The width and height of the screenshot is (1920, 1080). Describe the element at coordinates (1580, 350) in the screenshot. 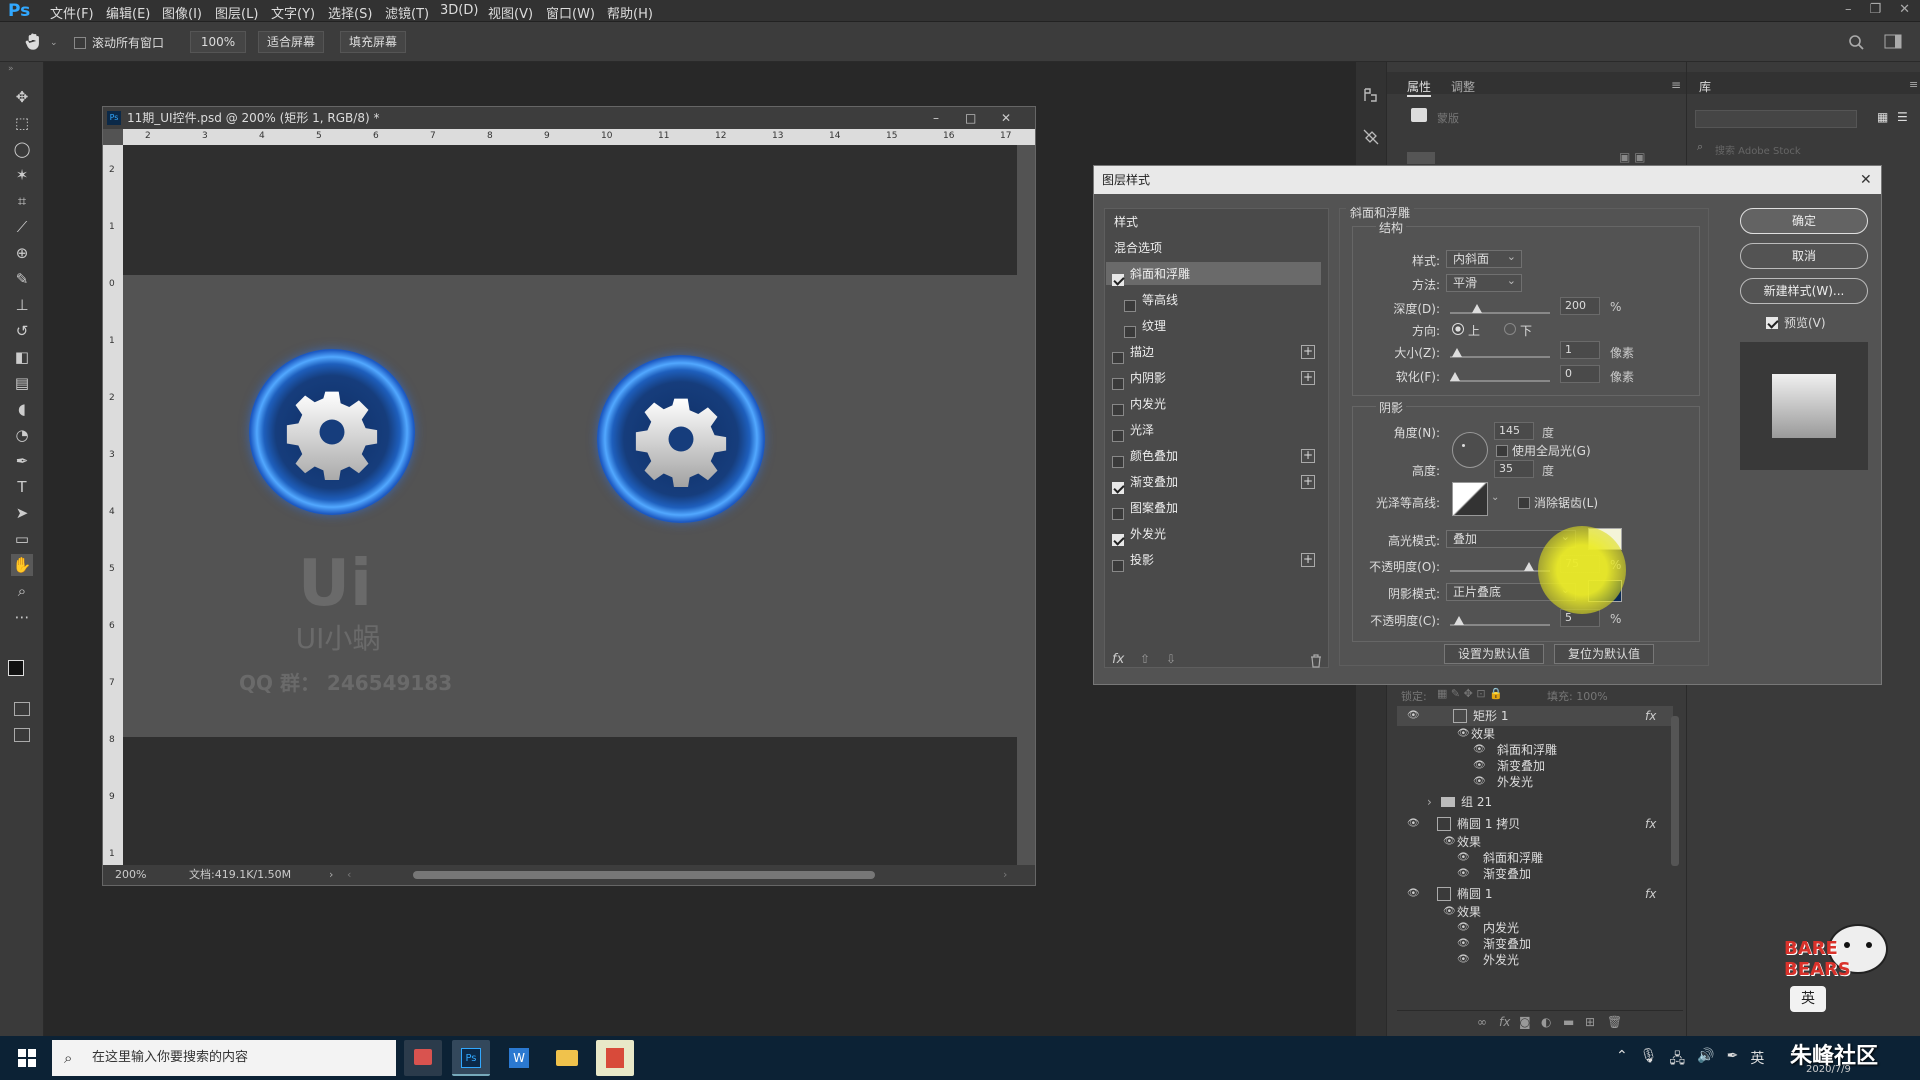

I see `size-input: 1` at that location.